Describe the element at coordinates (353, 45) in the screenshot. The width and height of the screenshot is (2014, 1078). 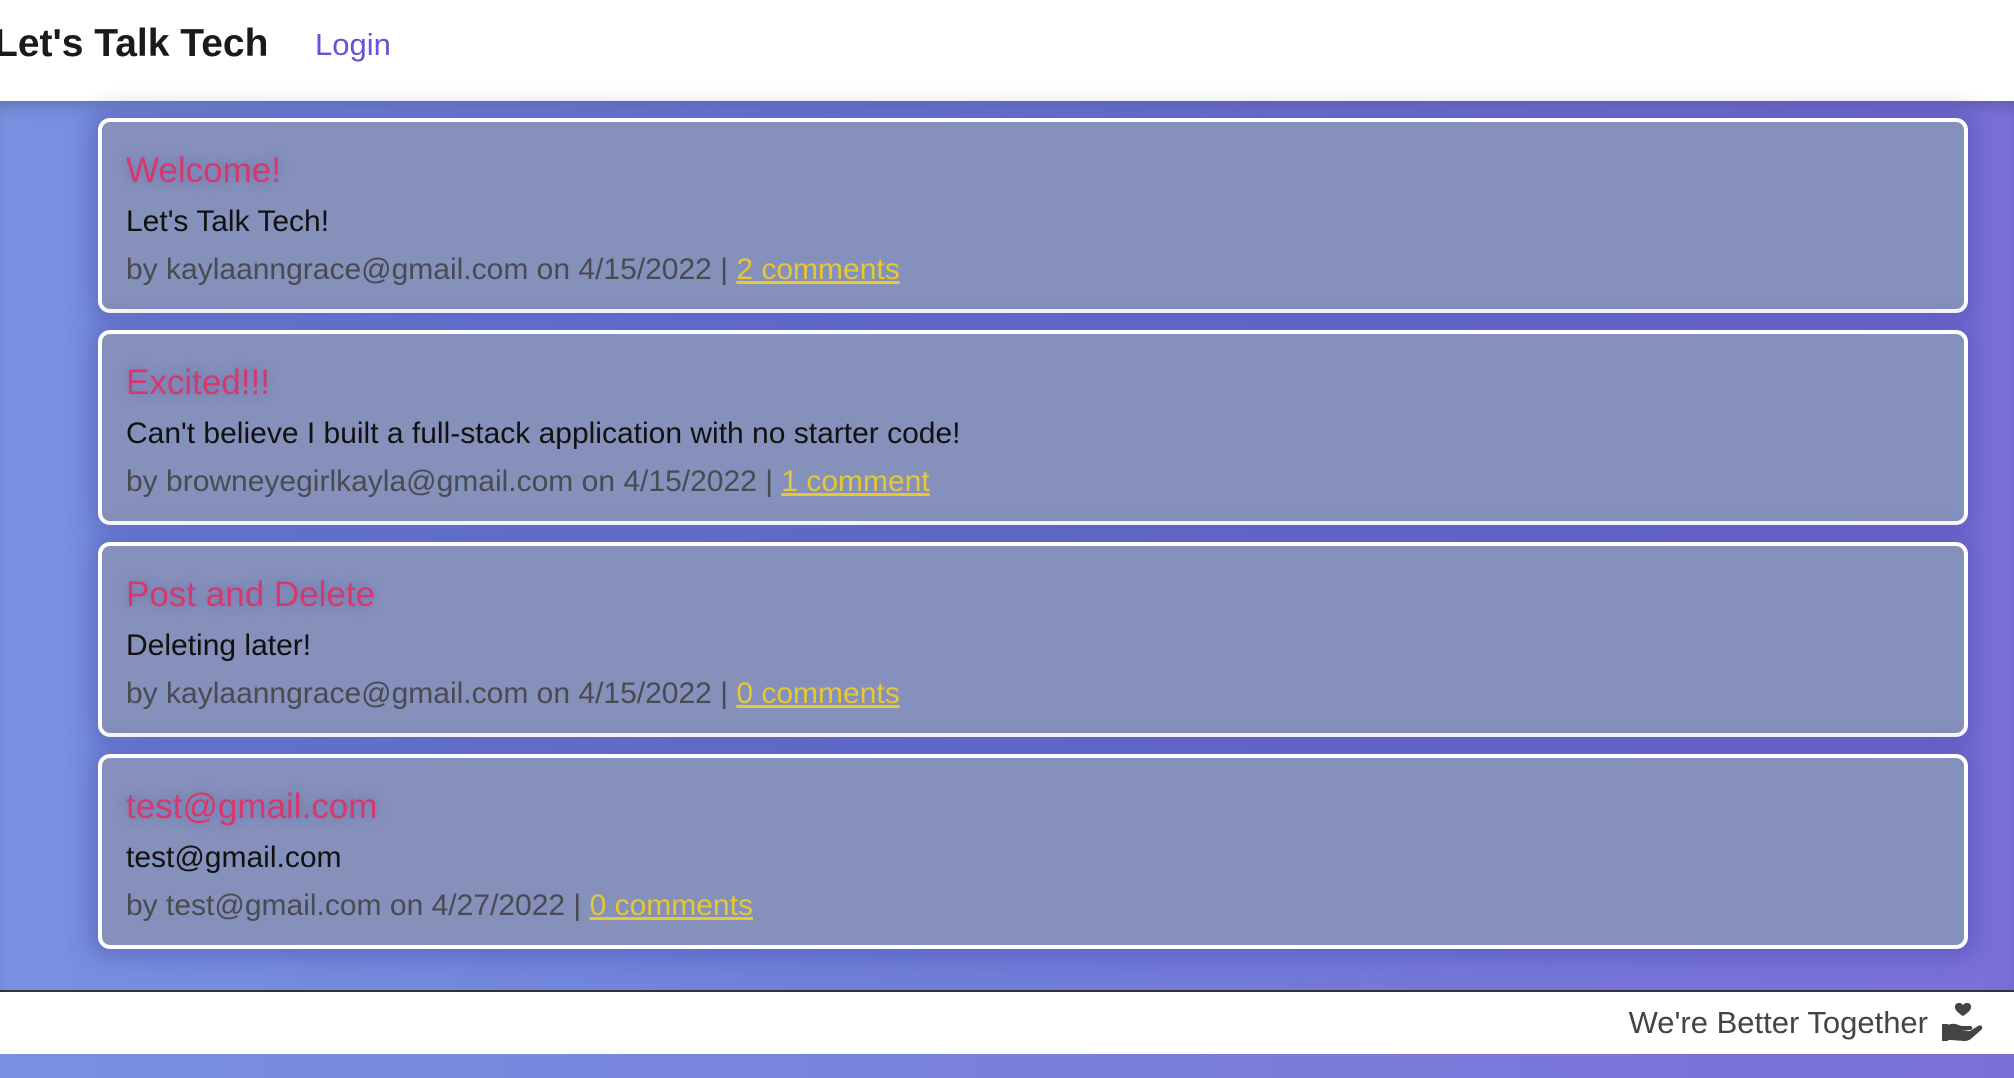
I see `login-link: Login` at that location.